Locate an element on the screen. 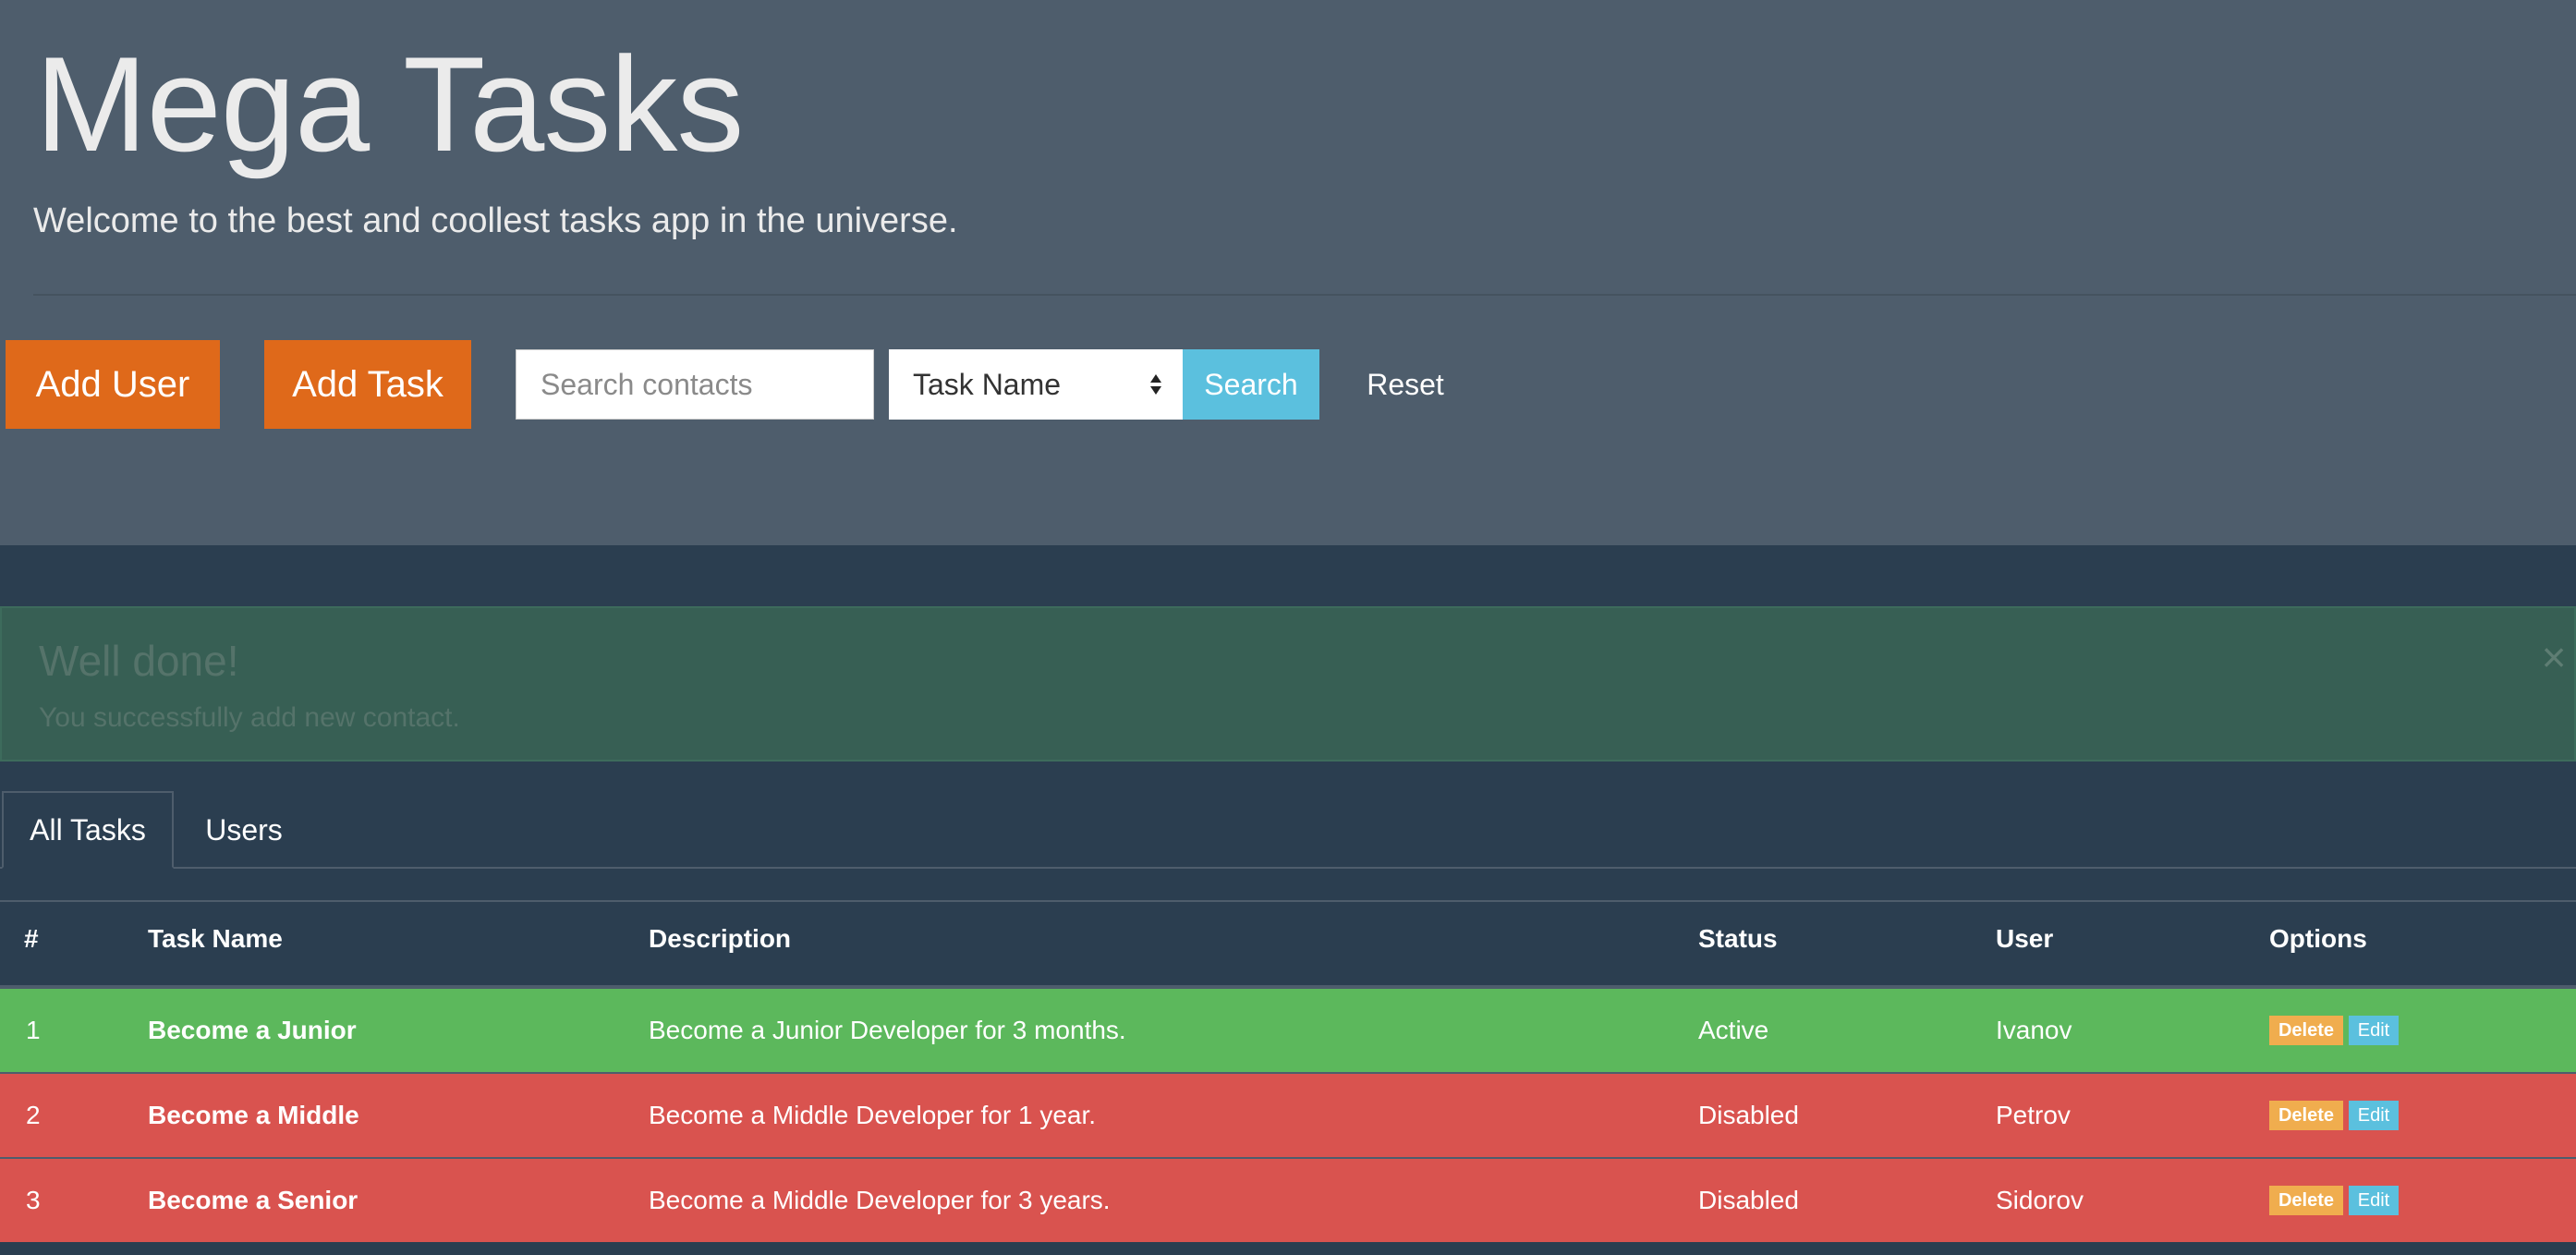 The height and width of the screenshot is (1255, 2576). add-user-button: Add User is located at coordinates (113, 385).